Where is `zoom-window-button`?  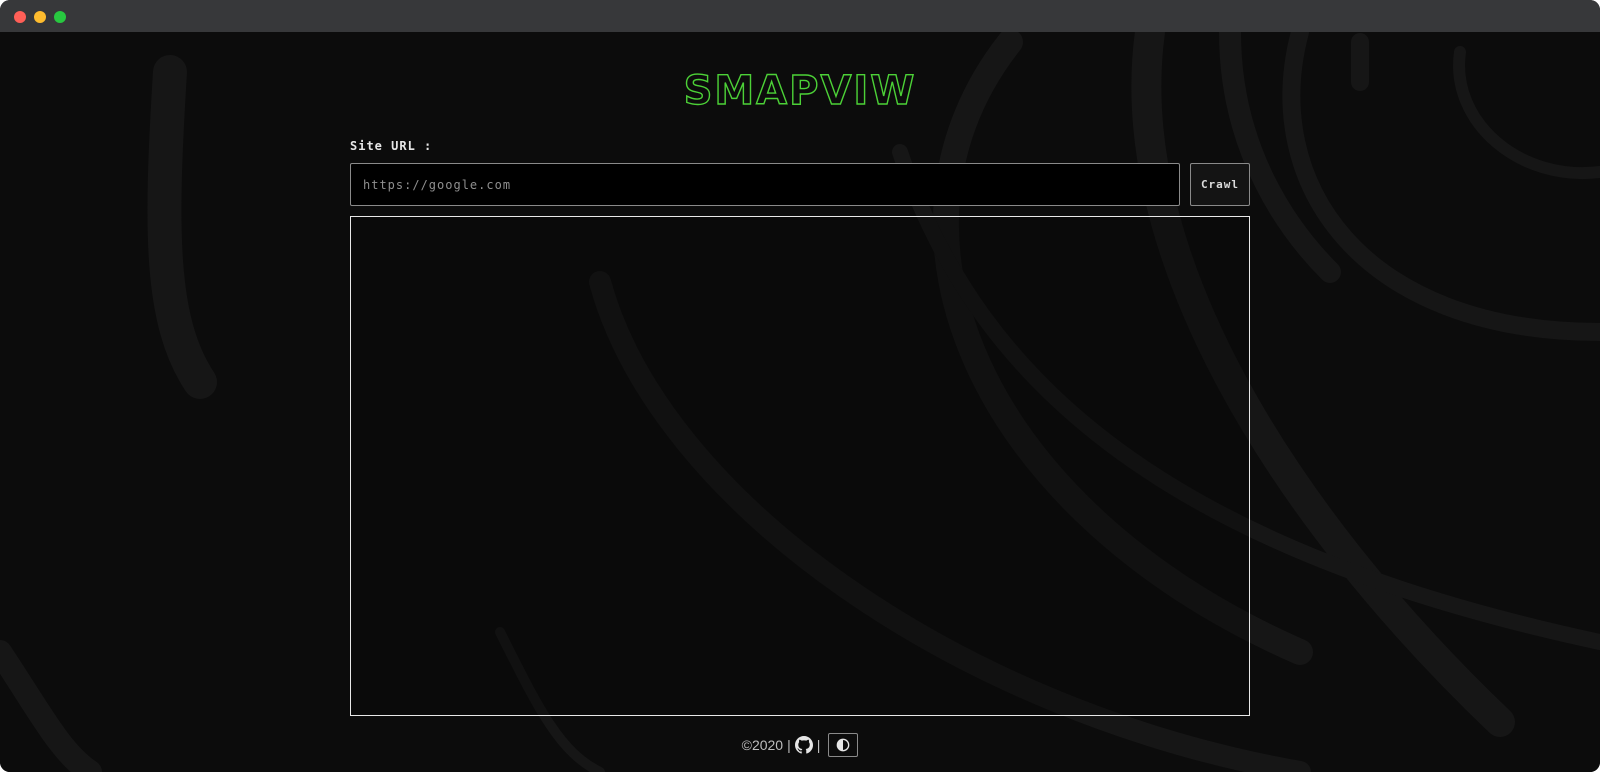 zoom-window-button is located at coordinates (60, 17).